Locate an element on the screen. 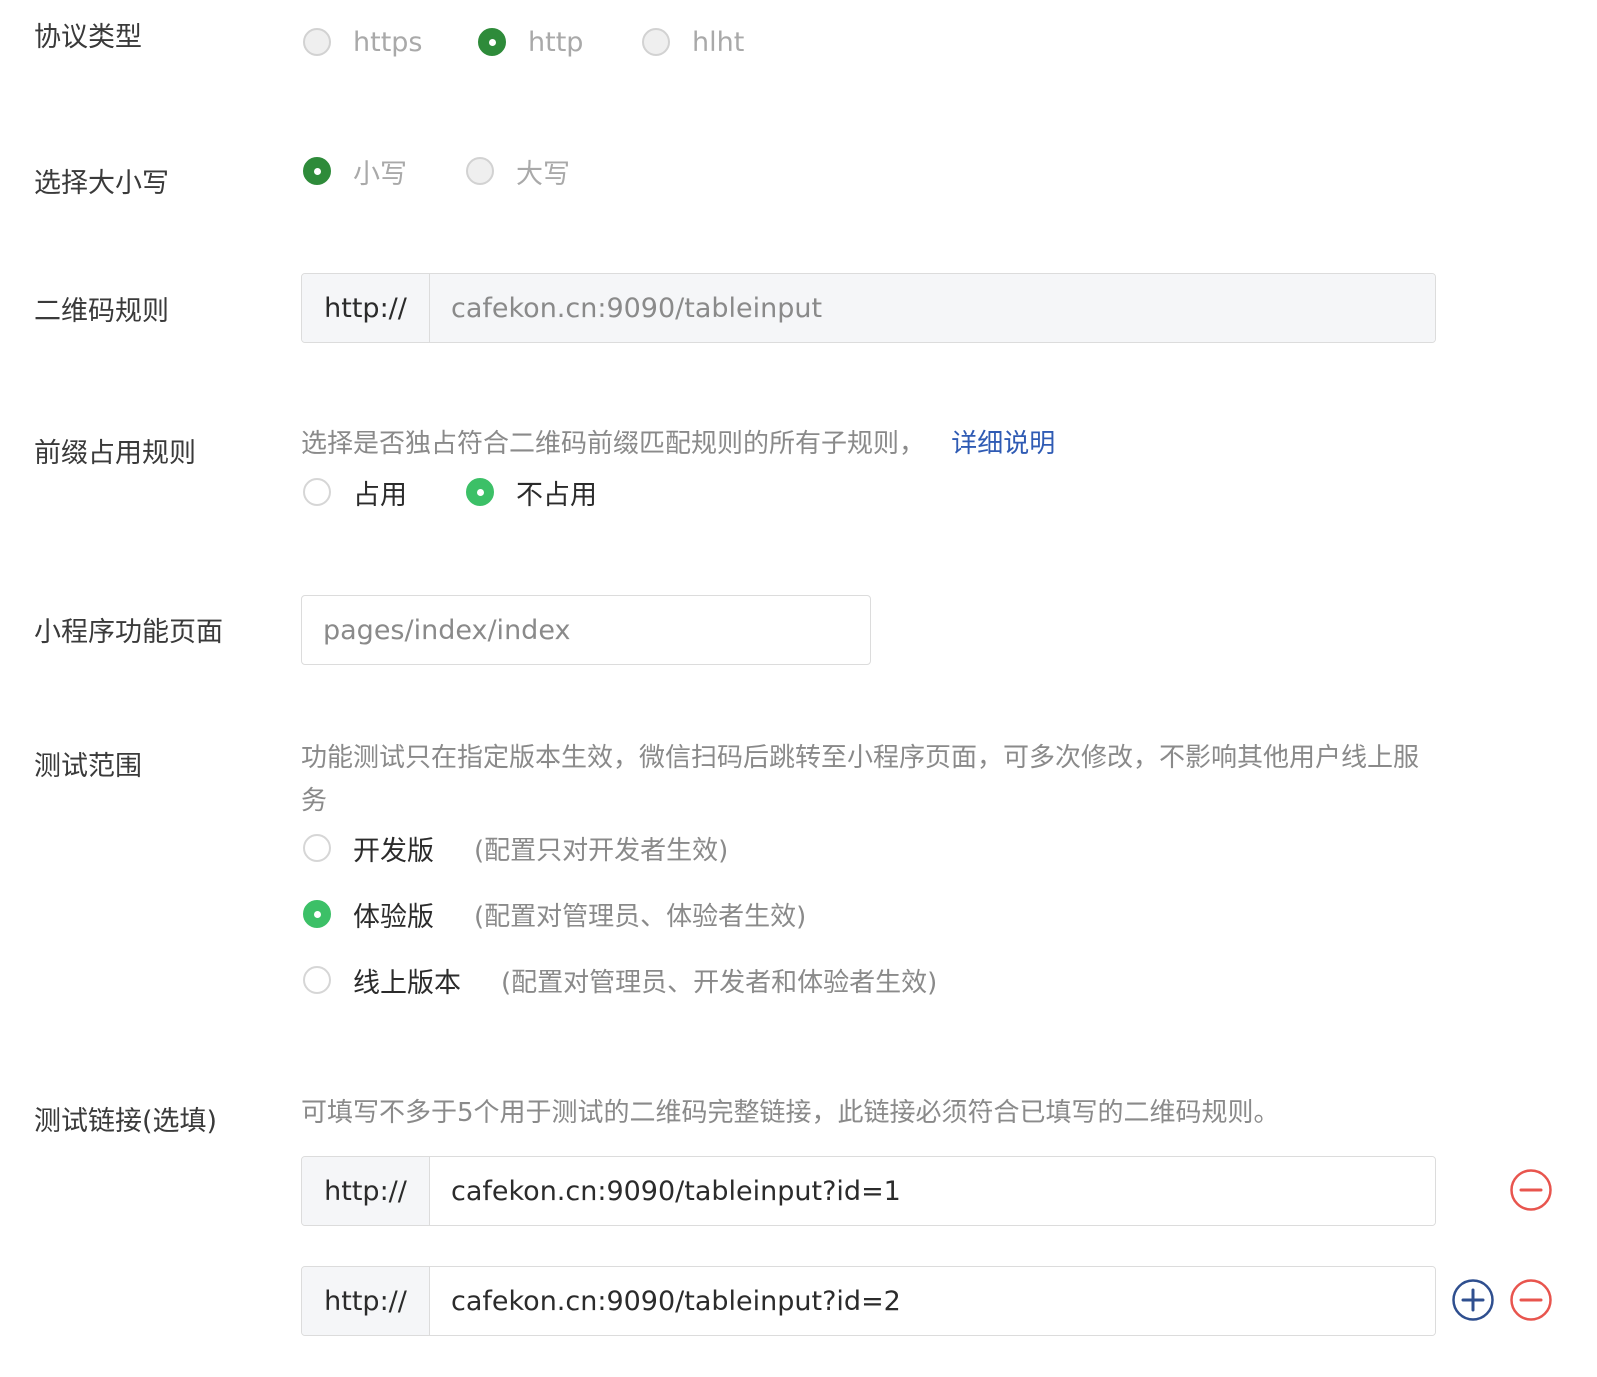  radio-lowercase: 小写 is located at coordinates (355, 172).